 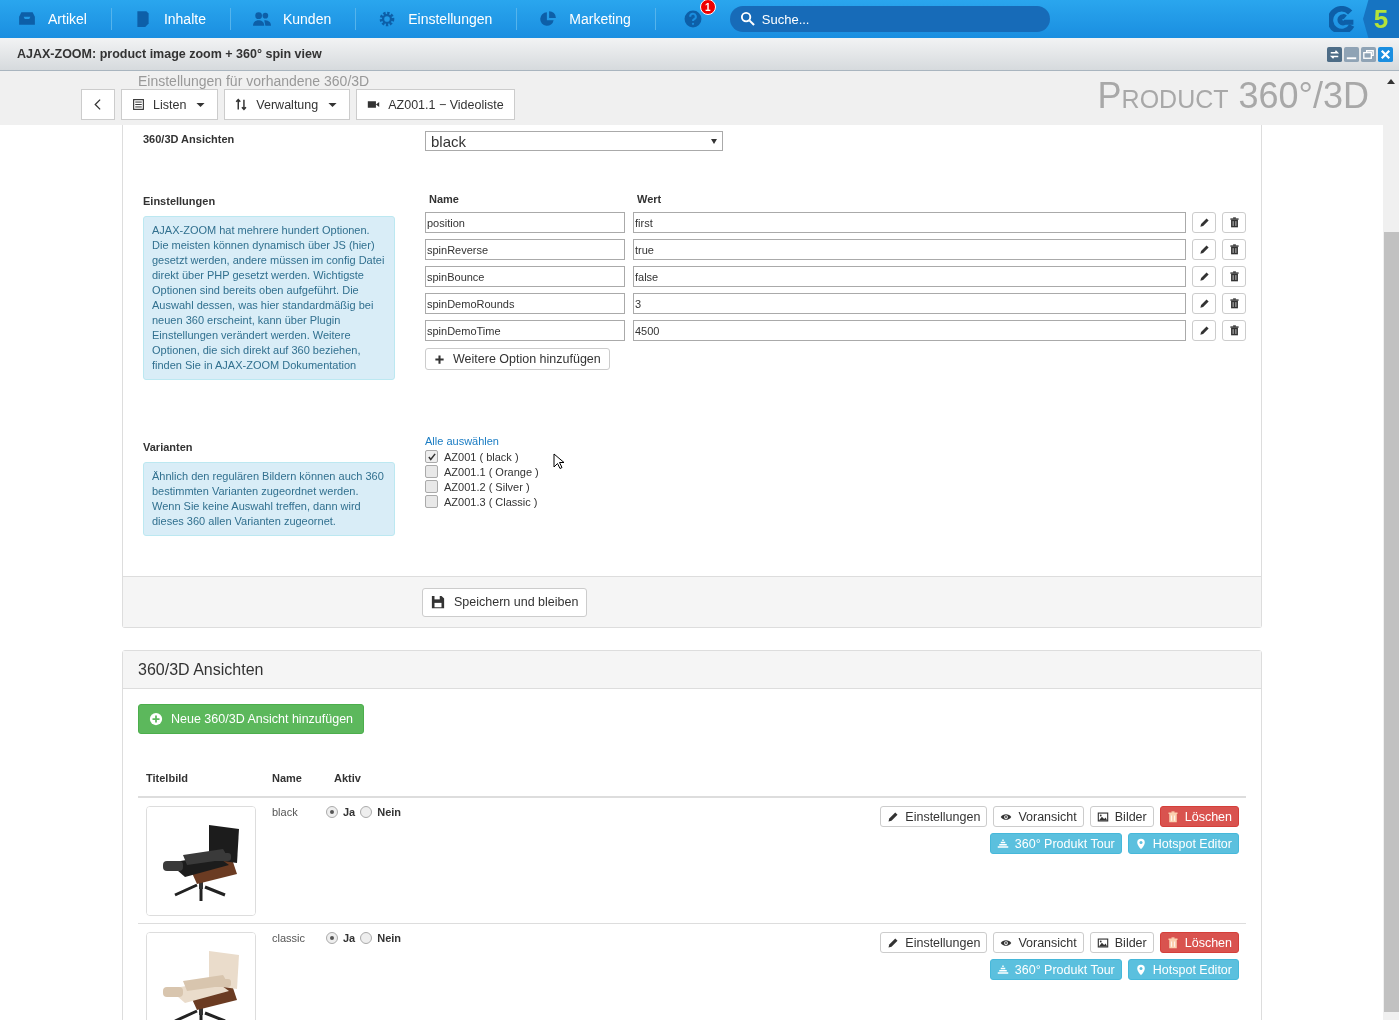 What do you see at coordinates (254, 81) in the screenshot?
I see `faded-heading: Einstellungen für vorhandene 360/3D` at bounding box center [254, 81].